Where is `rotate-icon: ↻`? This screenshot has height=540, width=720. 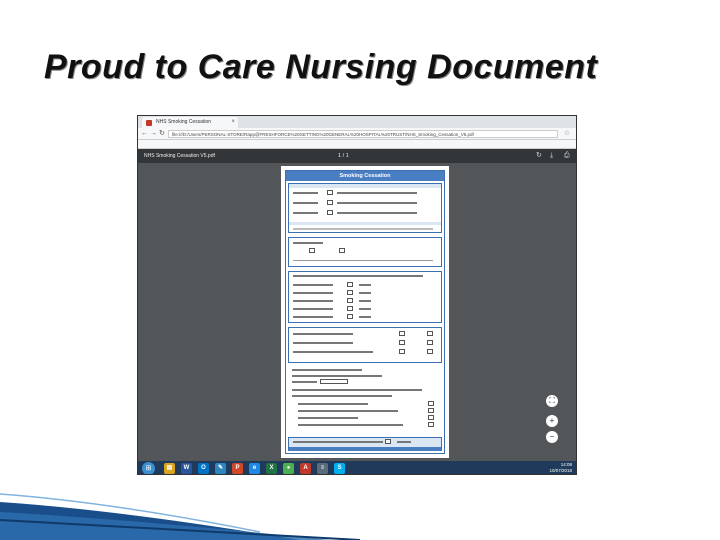 rotate-icon: ↻ is located at coordinates (539, 156).